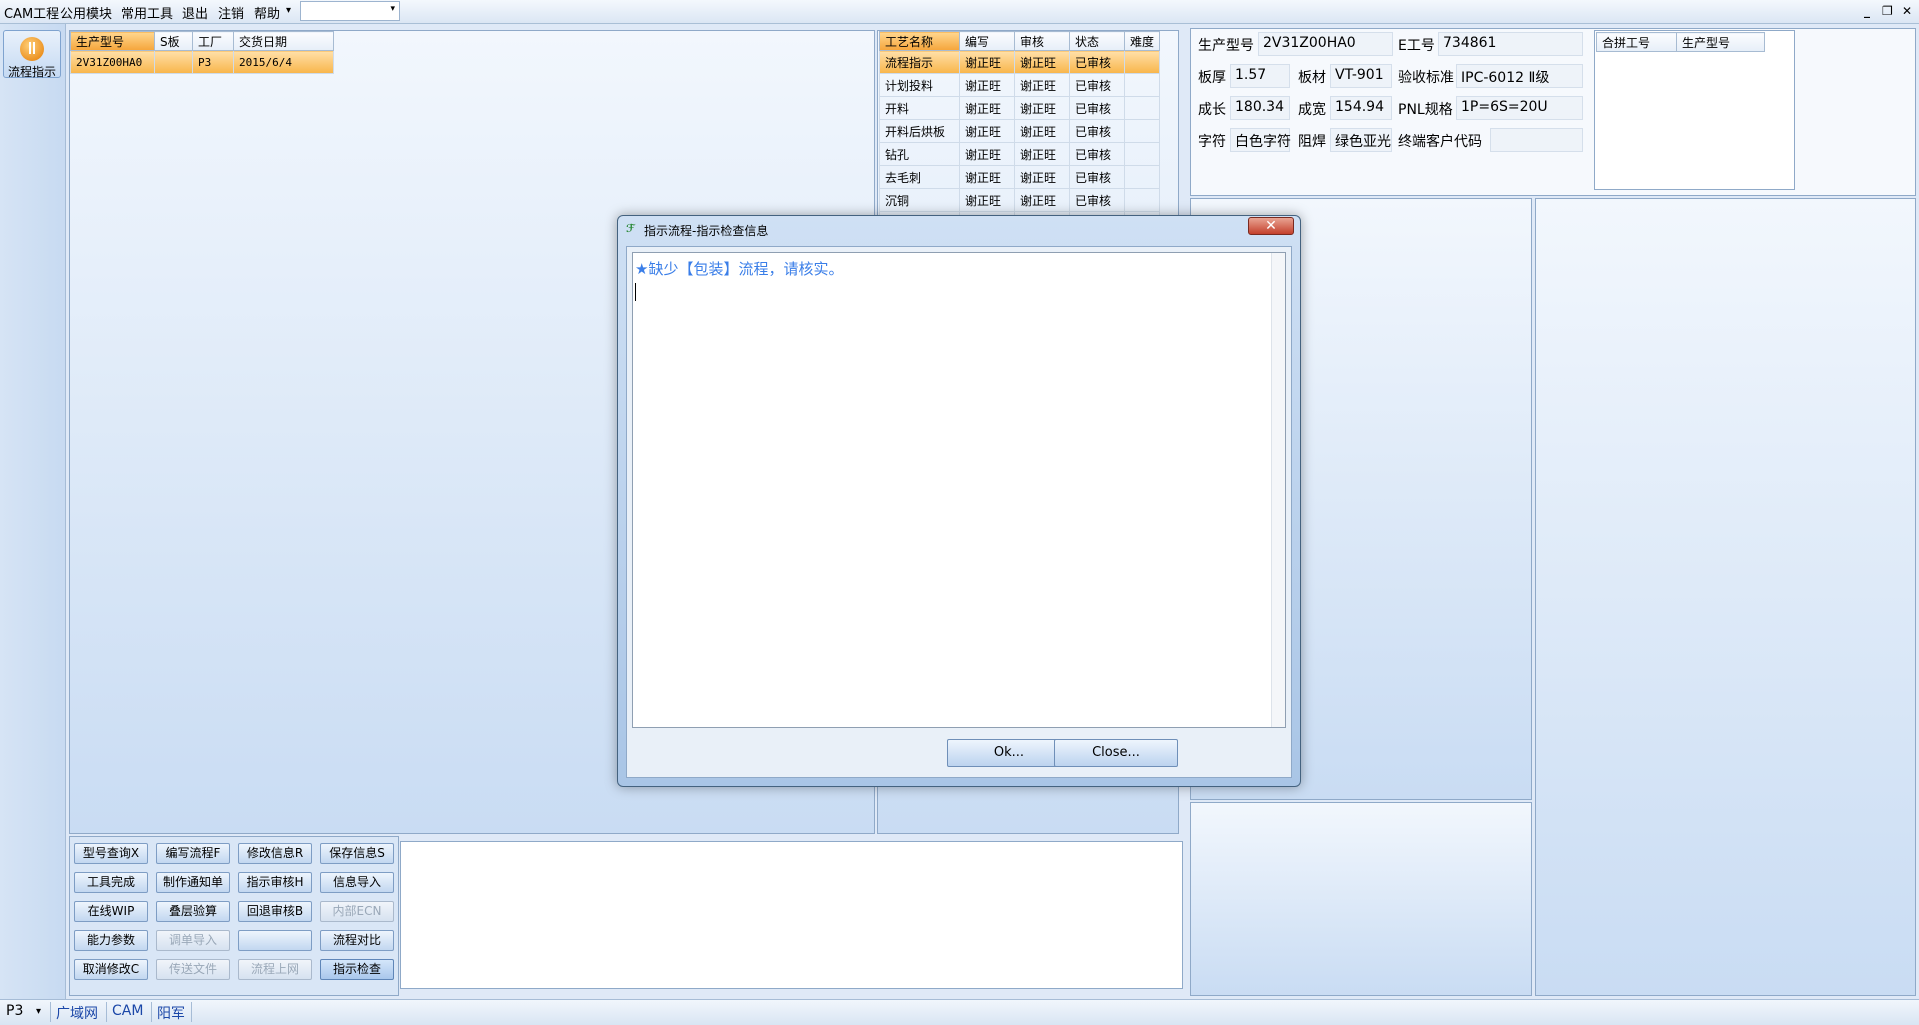 This screenshot has height=1025, width=1919. Describe the element at coordinates (32, 54) in the screenshot. I see `flow-instruction-button: 流程指示` at that location.